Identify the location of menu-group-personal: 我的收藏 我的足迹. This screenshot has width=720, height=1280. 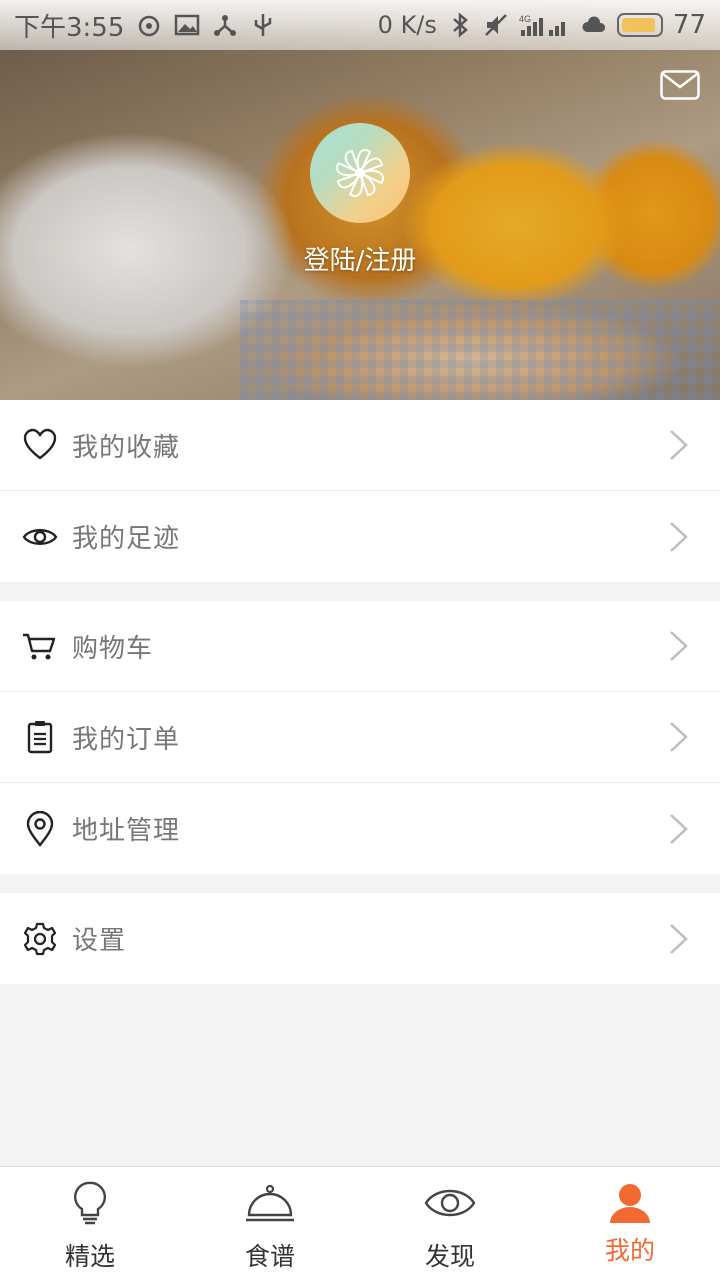
(360, 491).